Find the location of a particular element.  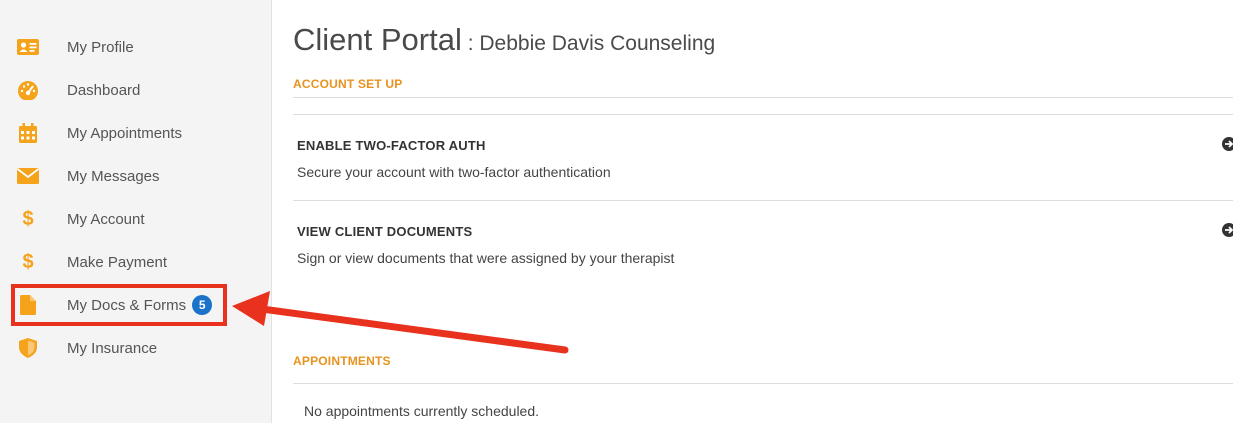

sidebar-item-my-account: $ My Account is located at coordinates (135, 219).